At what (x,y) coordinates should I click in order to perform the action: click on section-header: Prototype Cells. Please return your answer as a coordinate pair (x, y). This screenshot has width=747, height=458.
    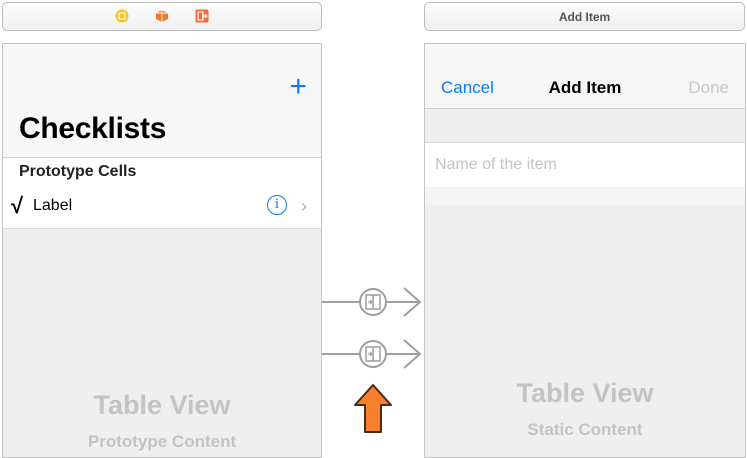
    Looking at the image, I should click on (162, 171).